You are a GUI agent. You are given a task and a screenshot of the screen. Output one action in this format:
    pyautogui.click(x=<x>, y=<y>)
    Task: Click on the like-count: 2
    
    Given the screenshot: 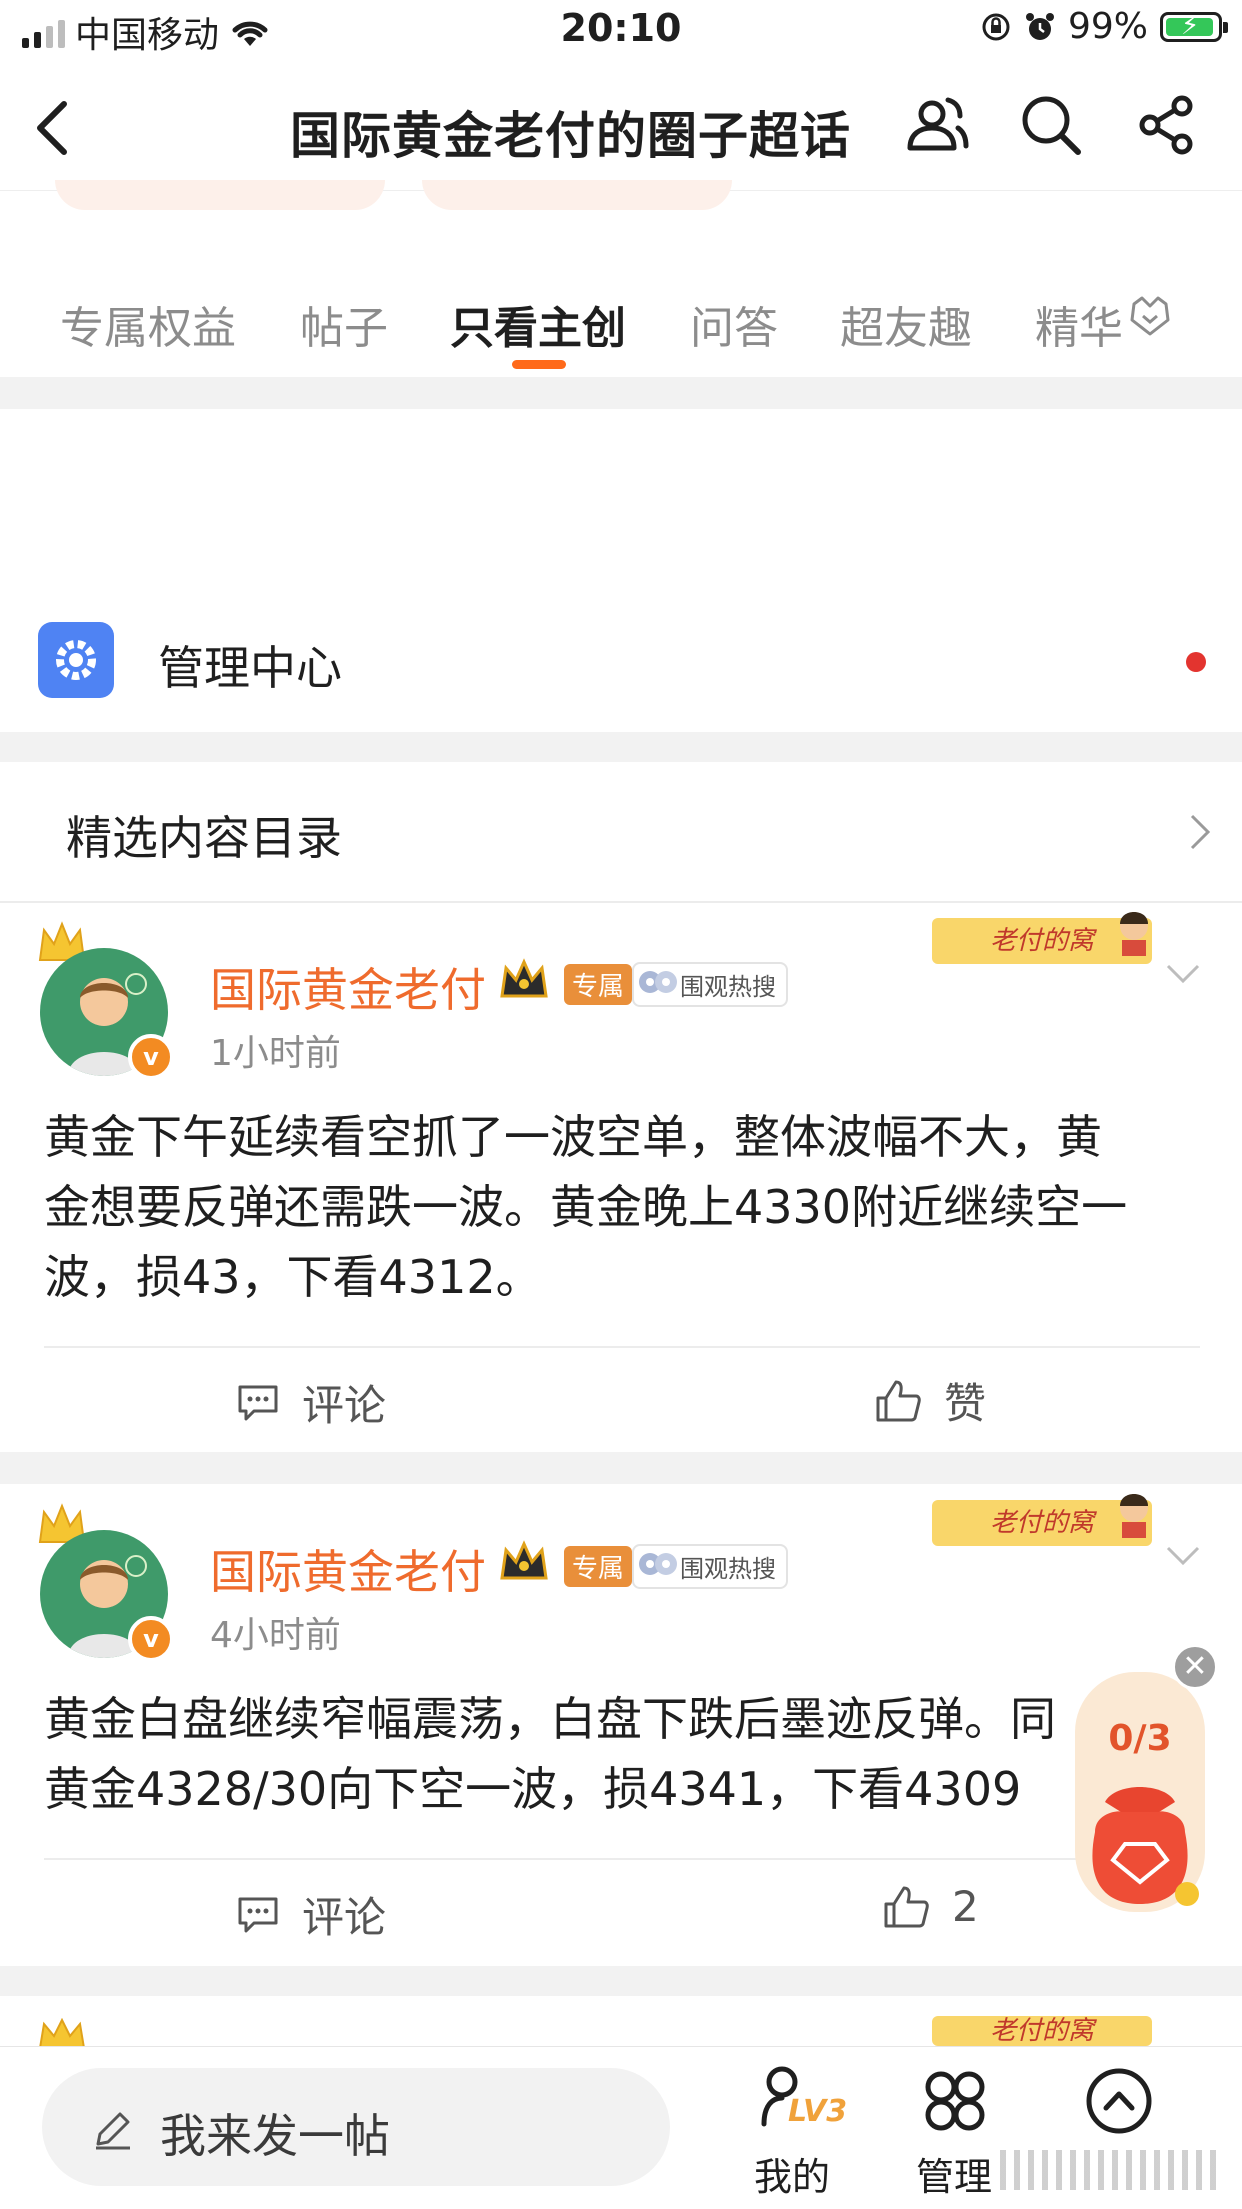 What is the action you would take?
    pyautogui.click(x=965, y=1906)
    